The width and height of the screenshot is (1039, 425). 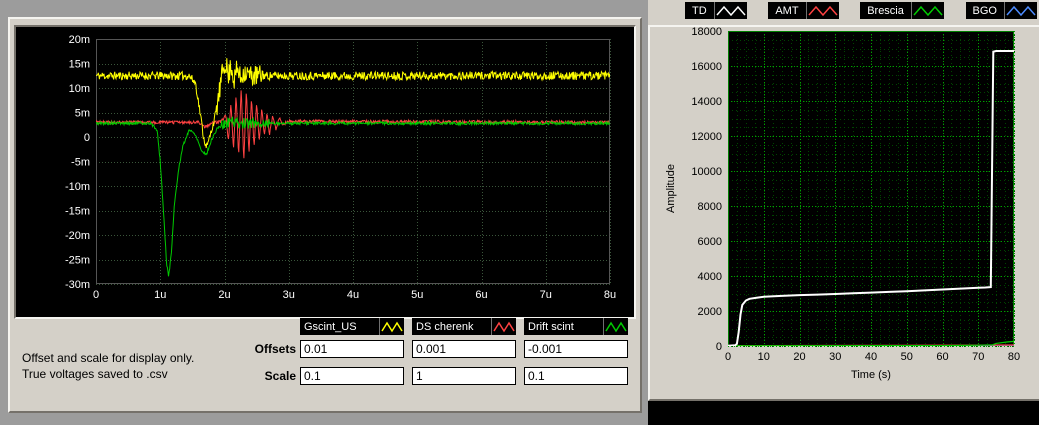 What do you see at coordinates (79, 89) in the screenshot?
I see `svg-text: 10m` at bounding box center [79, 89].